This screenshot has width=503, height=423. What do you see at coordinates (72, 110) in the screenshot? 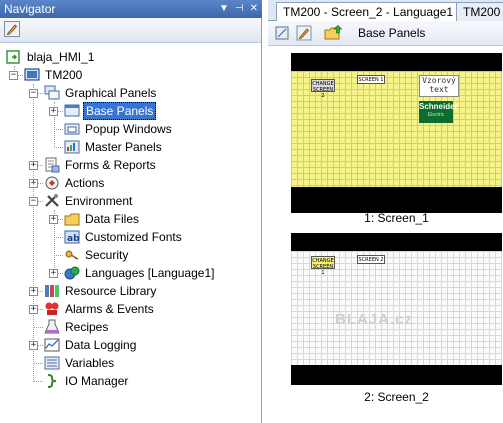
I see `base-panels-icon` at bounding box center [72, 110].